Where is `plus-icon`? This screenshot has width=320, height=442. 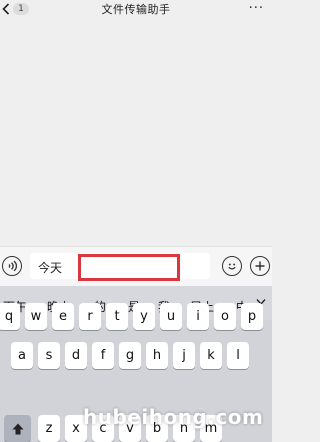
plus-icon is located at coordinates (260, 266).